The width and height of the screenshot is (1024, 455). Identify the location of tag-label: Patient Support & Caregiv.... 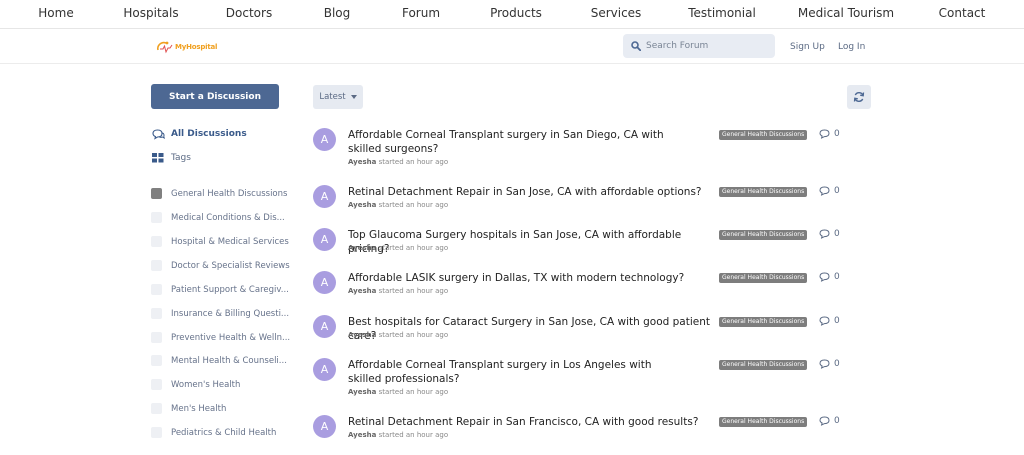
(230, 289).